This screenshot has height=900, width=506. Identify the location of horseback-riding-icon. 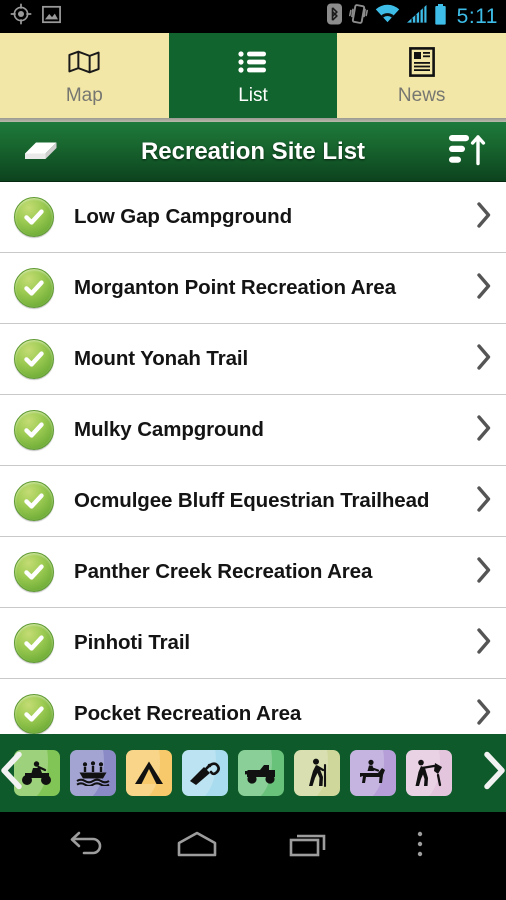
(373, 773).